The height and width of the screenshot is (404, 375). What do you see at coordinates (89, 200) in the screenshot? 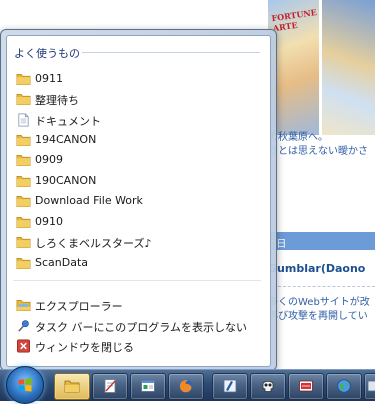
I see `jump-list-item-label: Download File Work` at bounding box center [89, 200].